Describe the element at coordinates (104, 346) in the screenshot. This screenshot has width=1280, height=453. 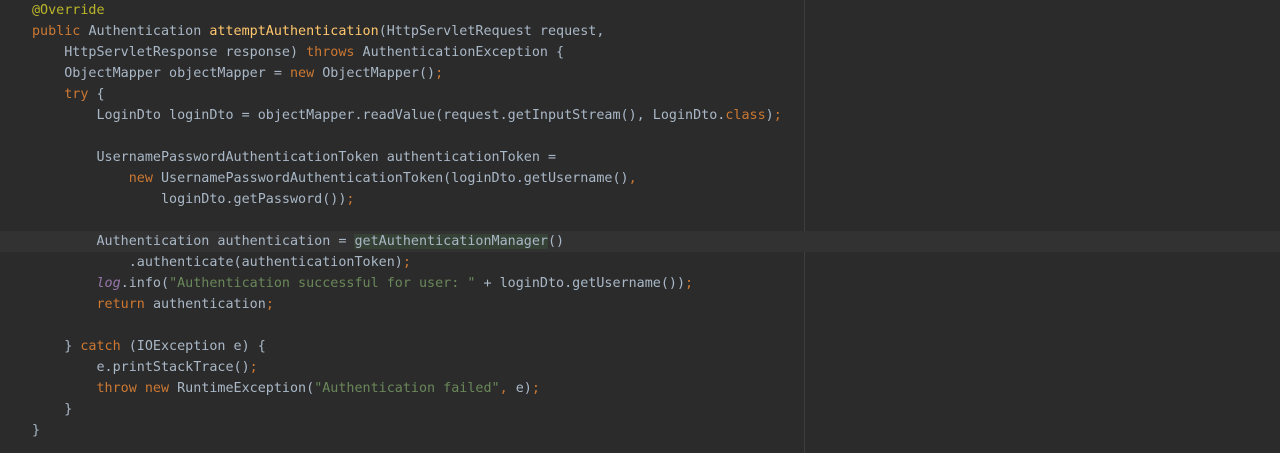
I see `keyword-token: catch` at that location.